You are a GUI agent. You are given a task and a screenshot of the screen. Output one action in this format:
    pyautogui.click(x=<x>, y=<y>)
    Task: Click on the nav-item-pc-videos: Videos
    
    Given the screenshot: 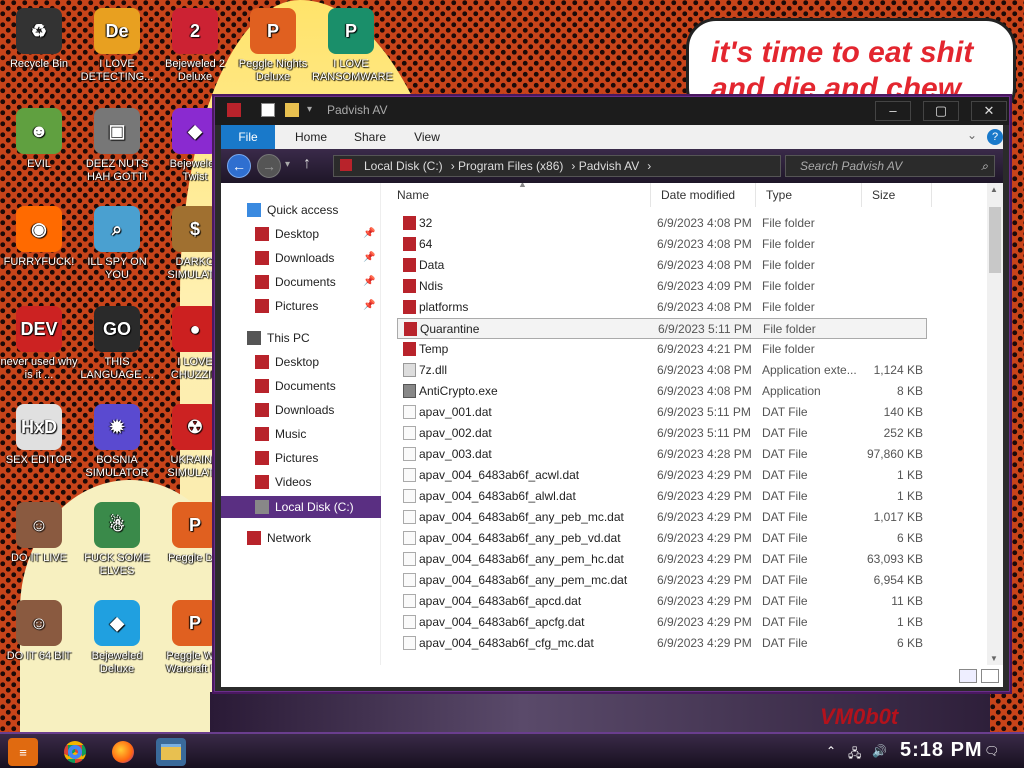 What is the action you would take?
    pyautogui.click(x=301, y=482)
    